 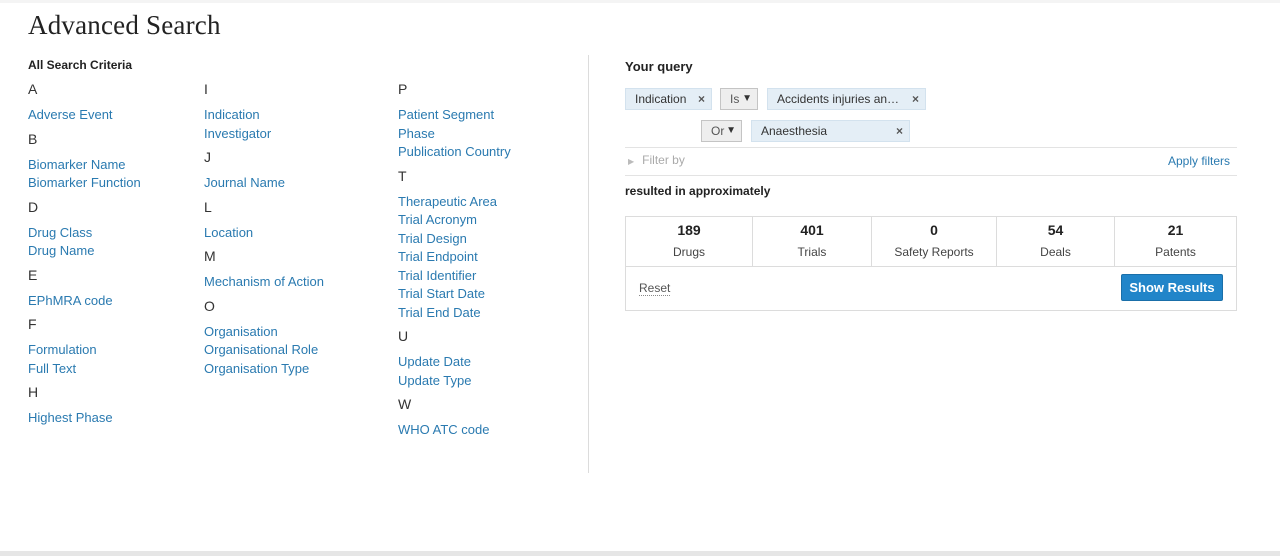 What do you see at coordinates (812, 241) in the screenshot?
I see `result-trials: 401 Trials` at bounding box center [812, 241].